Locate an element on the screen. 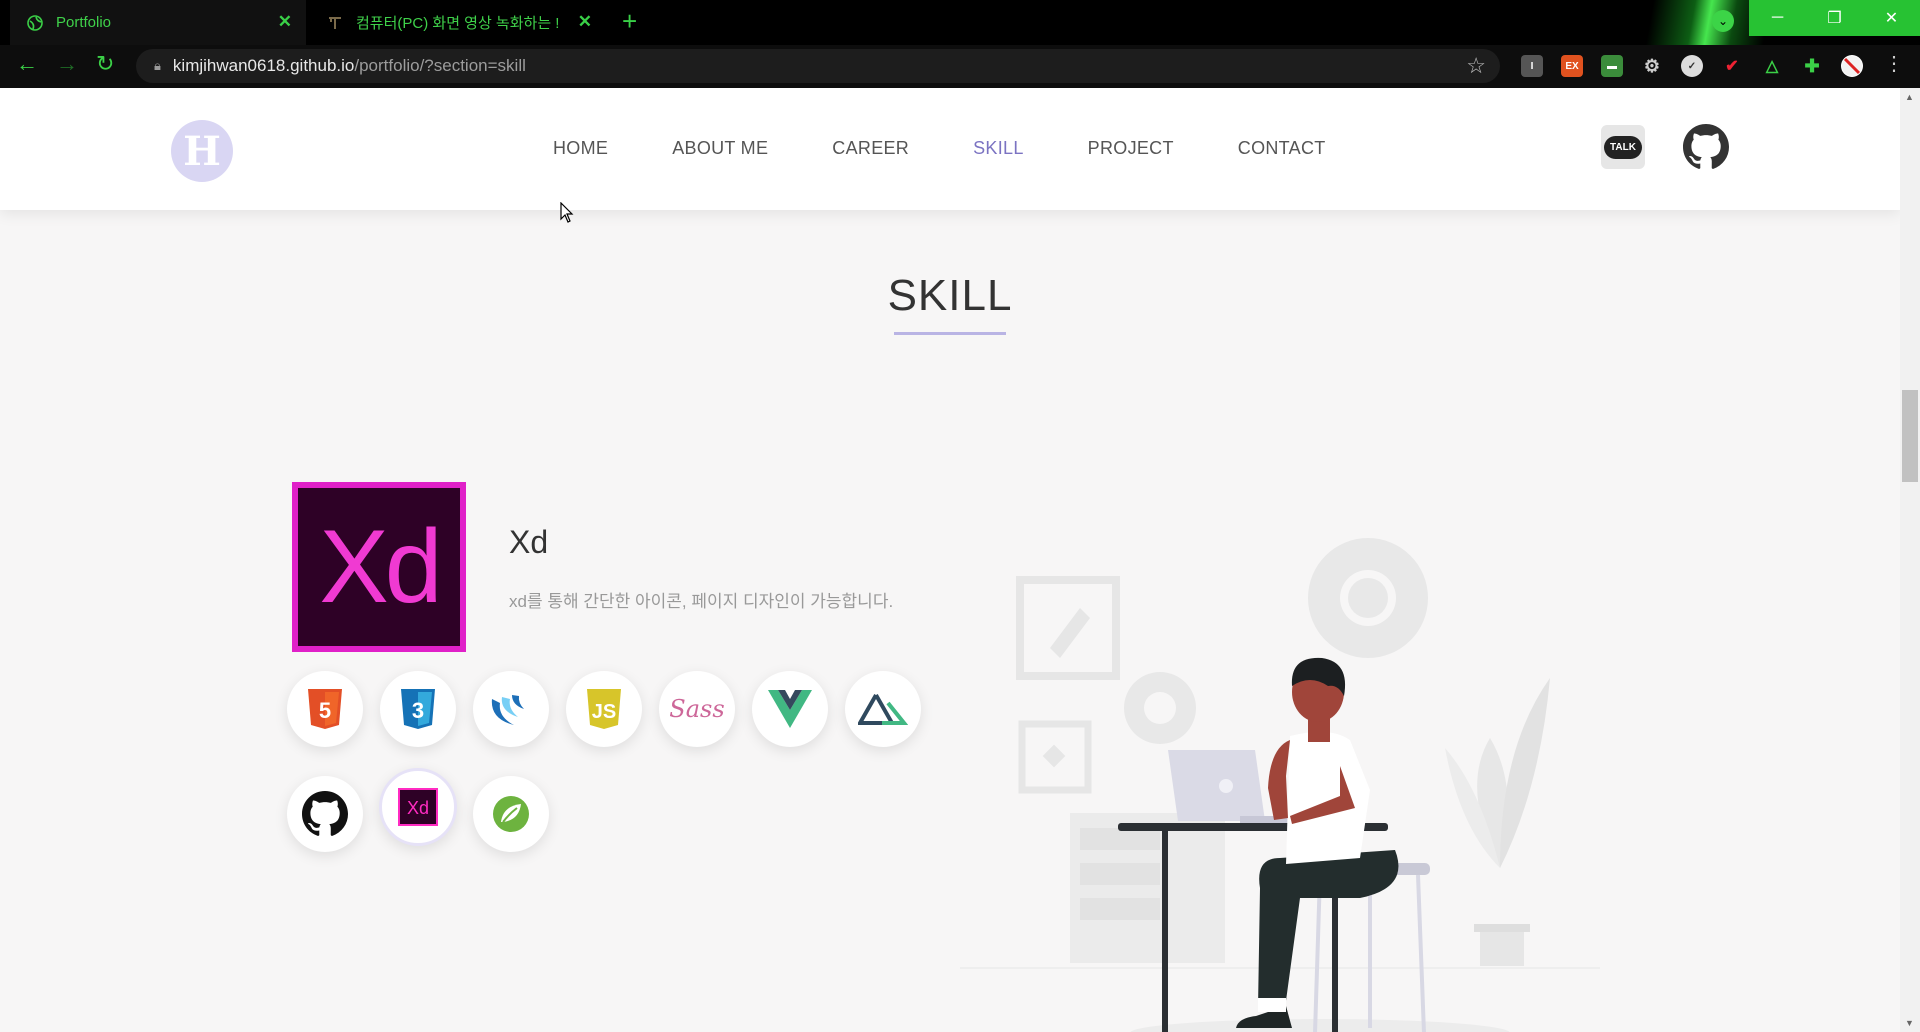 The width and height of the screenshot is (1920, 1032). tab-title: 컴퓨터(PC) 화면 영상 녹화하는 ! is located at coordinates (458, 23).